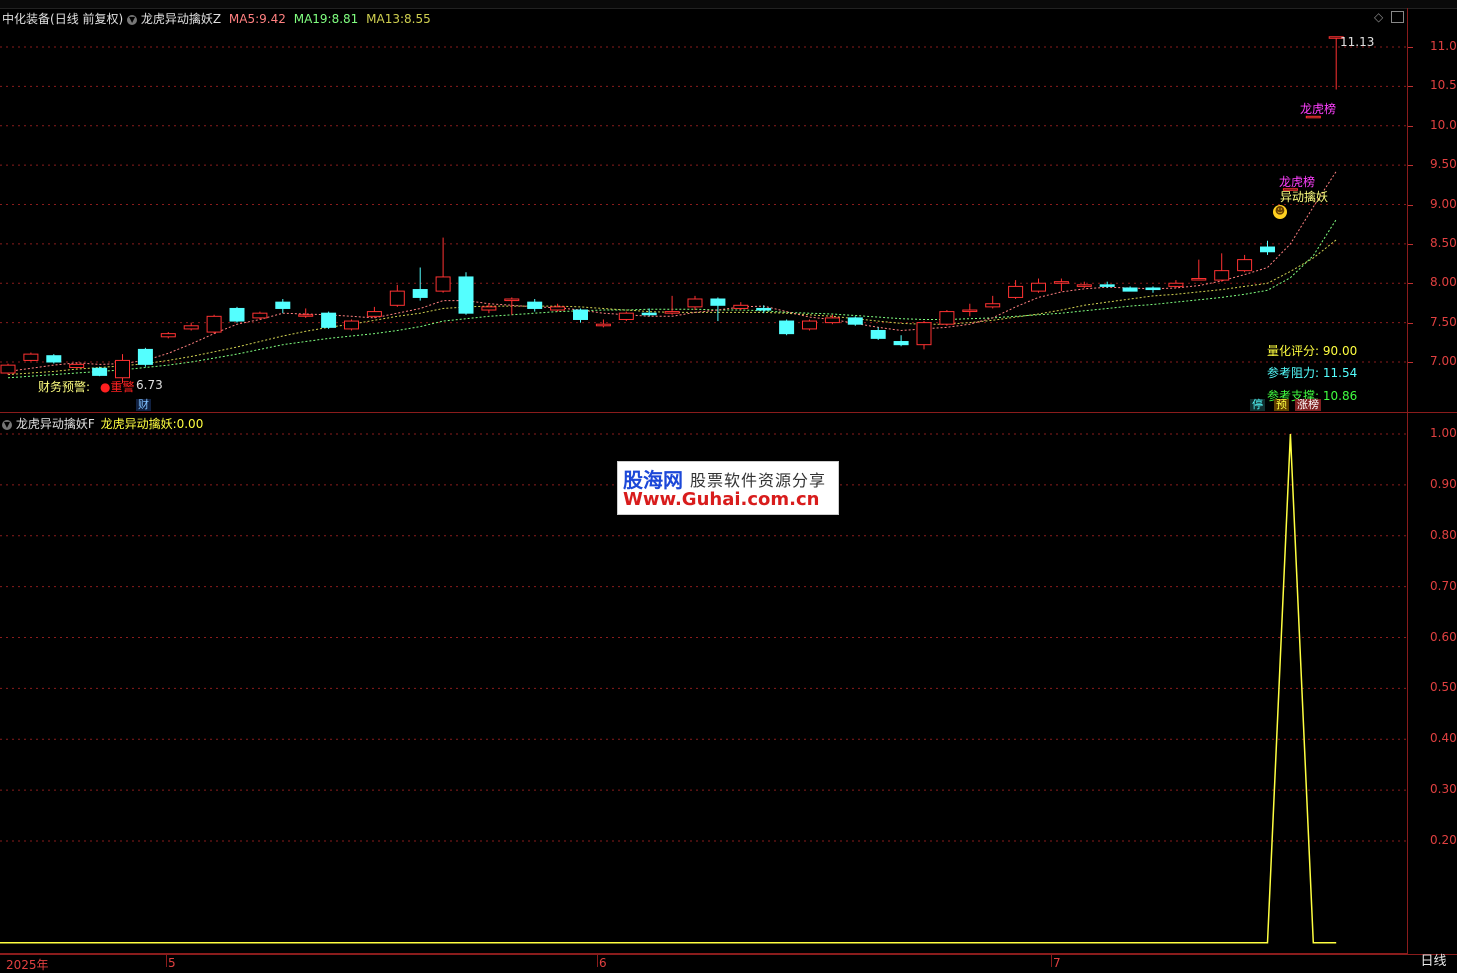  What do you see at coordinates (703, 963) in the screenshot?
I see `x-axis` at bounding box center [703, 963].